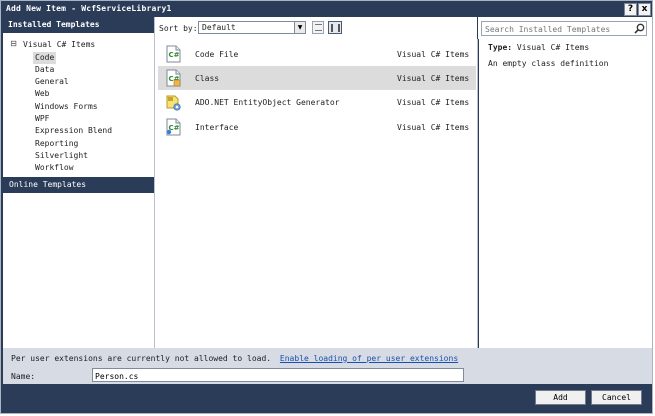 The image size is (655, 416). What do you see at coordinates (42, 119) in the screenshot?
I see `tree-item-wpf: WPF` at bounding box center [42, 119].